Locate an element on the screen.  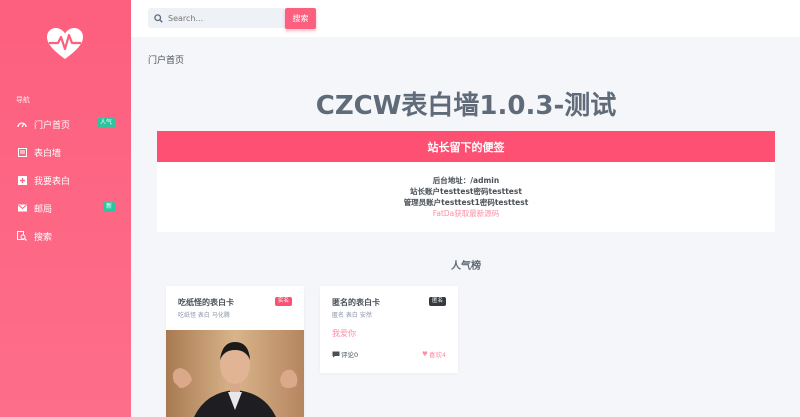
confession-card: 吃纸怪的表白卡 实名 吃纸怪 表白 马化腾 is located at coordinates (235, 351).